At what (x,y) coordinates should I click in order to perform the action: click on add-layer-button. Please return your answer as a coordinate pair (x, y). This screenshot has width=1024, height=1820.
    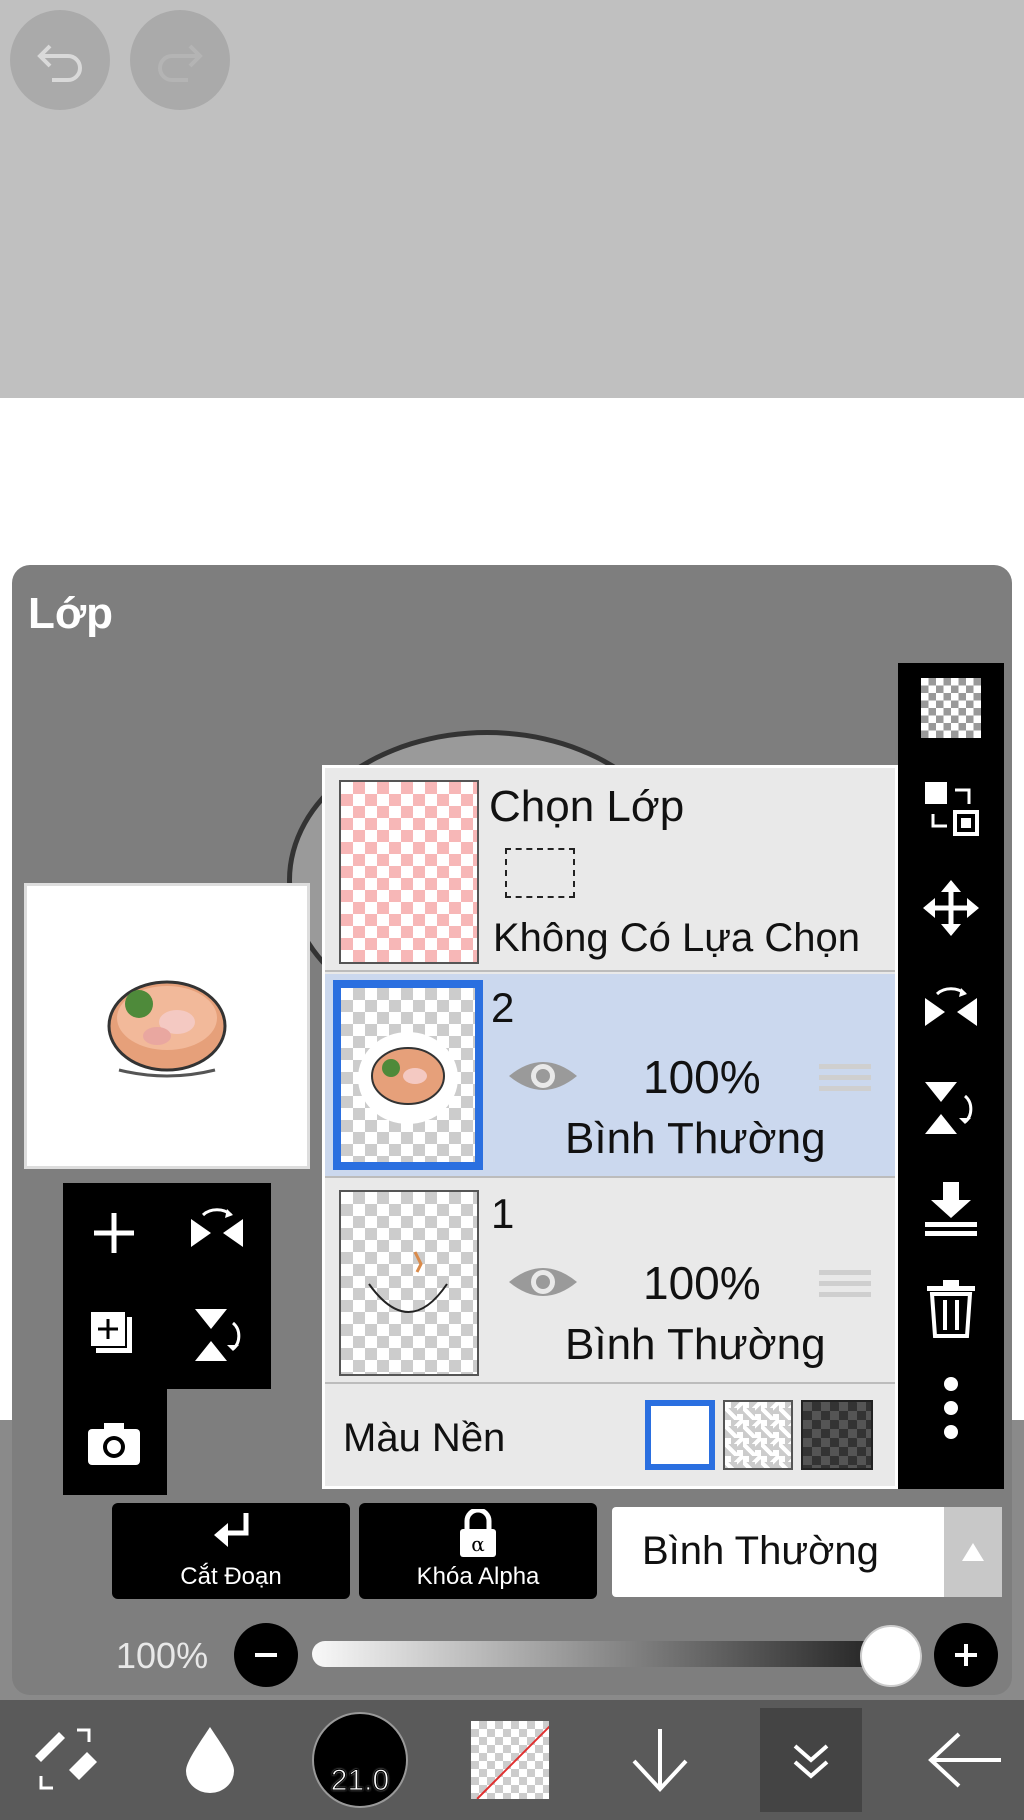
    Looking at the image, I should click on (114, 1233).